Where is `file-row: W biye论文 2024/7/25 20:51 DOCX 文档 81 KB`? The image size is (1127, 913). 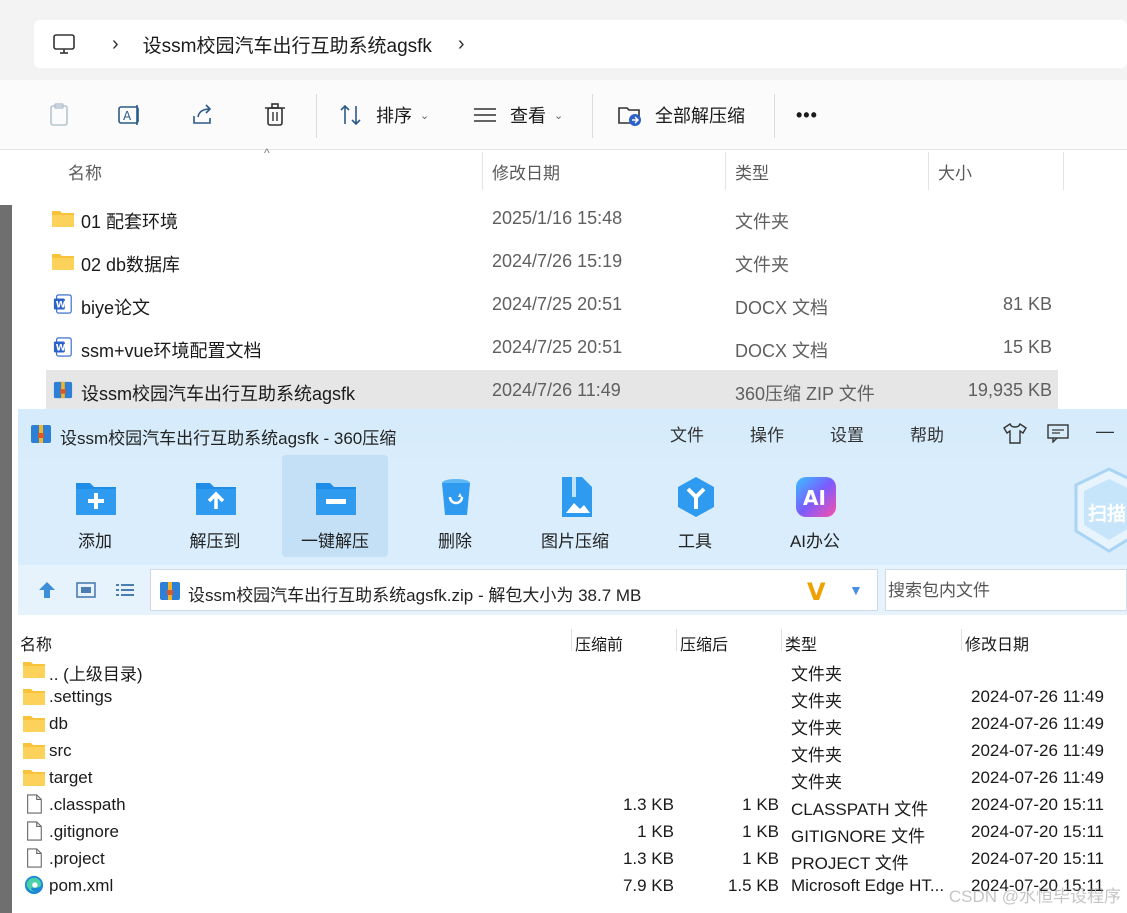 file-row: W biye论文 2024/7/25 20:51 DOCX 文档 81 KB is located at coordinates (552, 304).